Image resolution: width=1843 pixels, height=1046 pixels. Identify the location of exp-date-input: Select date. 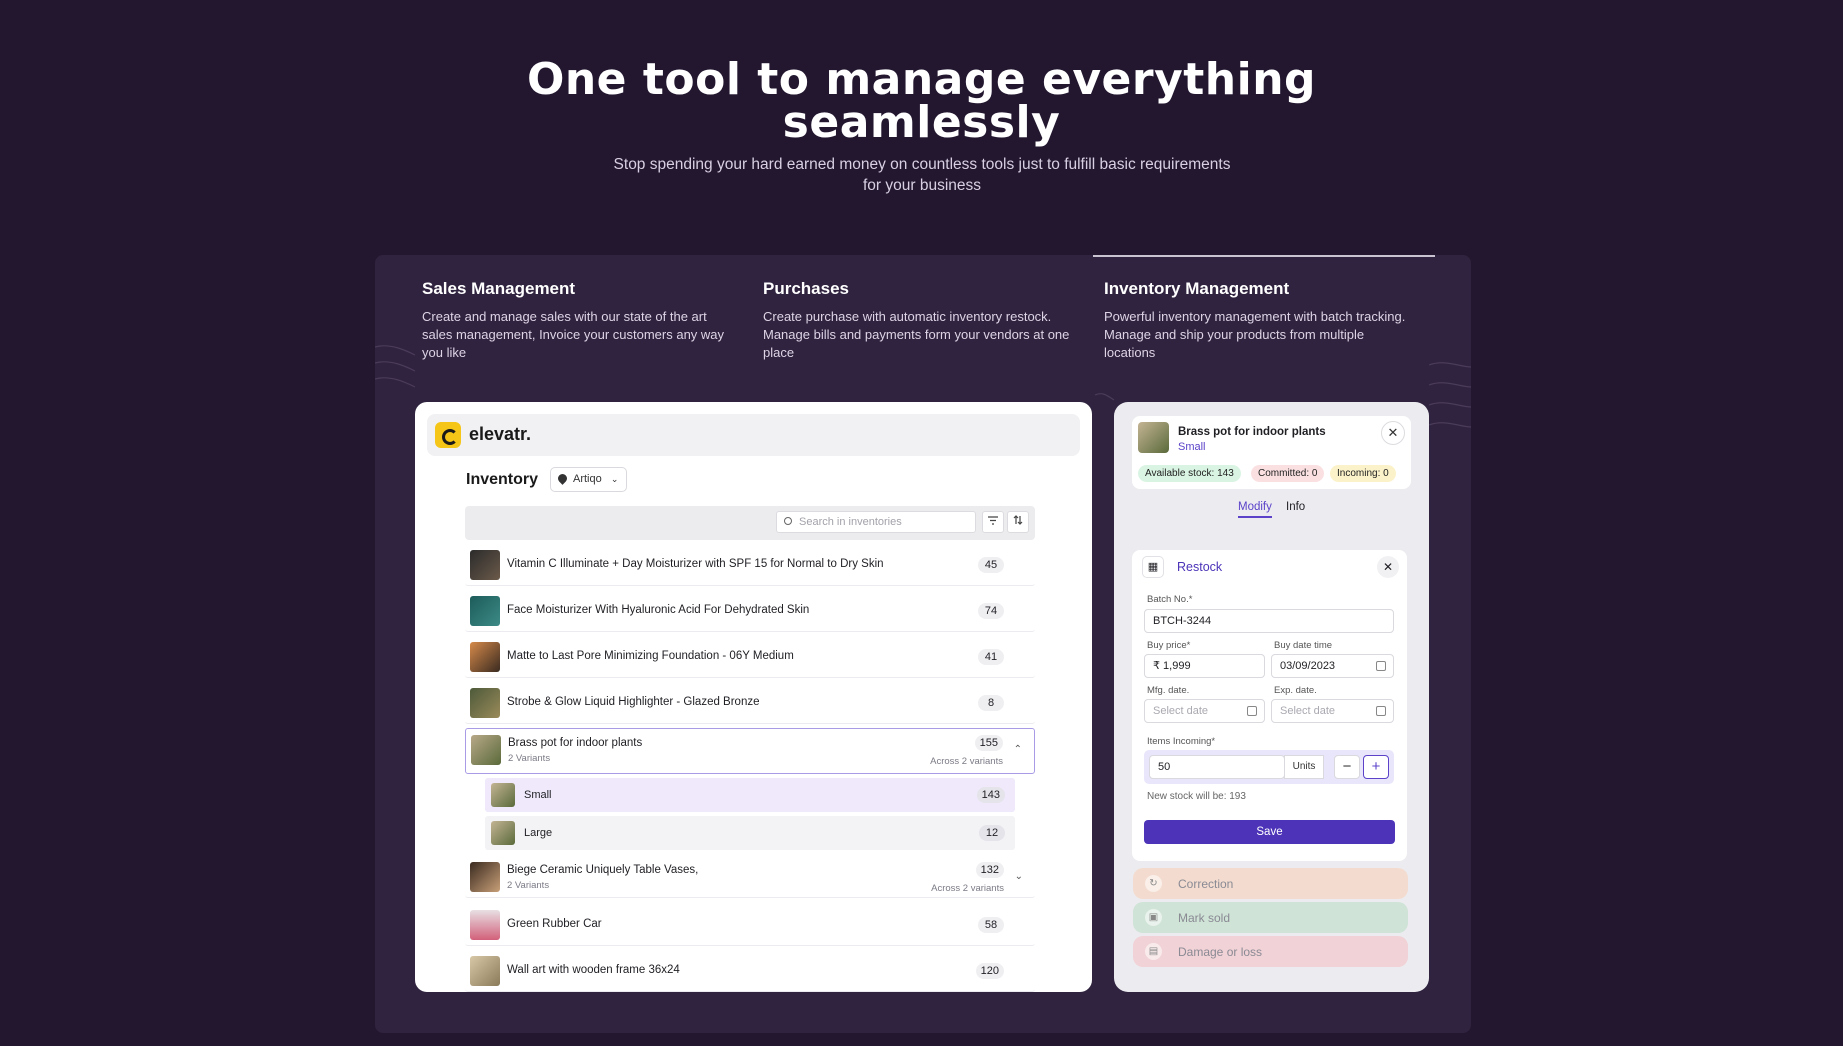
(1332, 711).